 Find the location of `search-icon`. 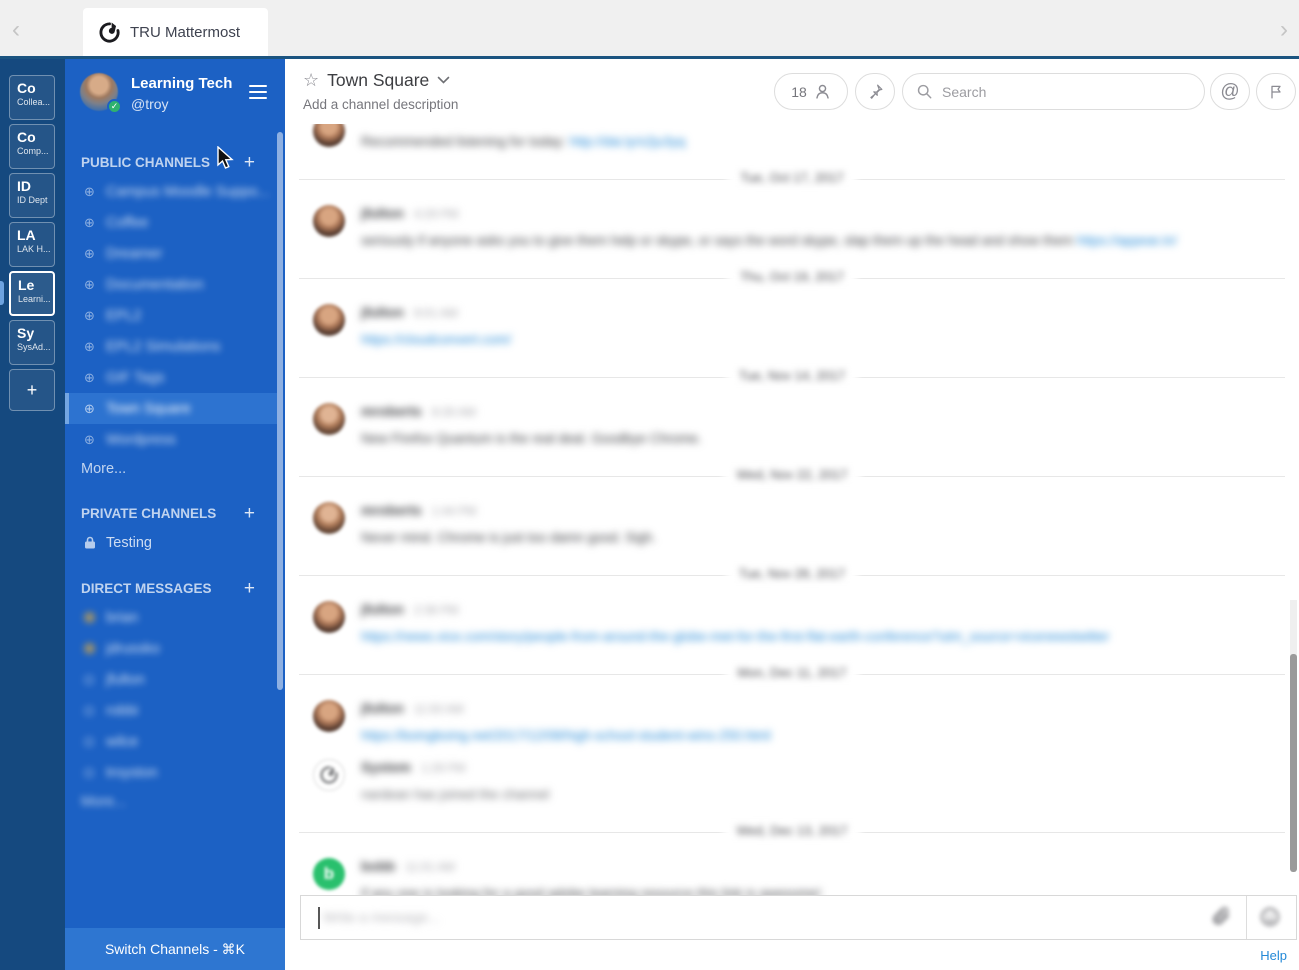

search-icon is located at coordinates (924, 91).